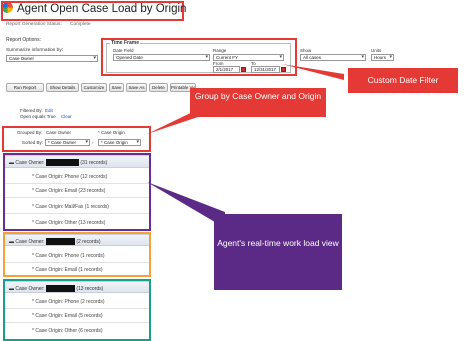  Describe the element at coordinates (52, 58) in the screenshot. I see `summarize-select: Case Owner` at that location.